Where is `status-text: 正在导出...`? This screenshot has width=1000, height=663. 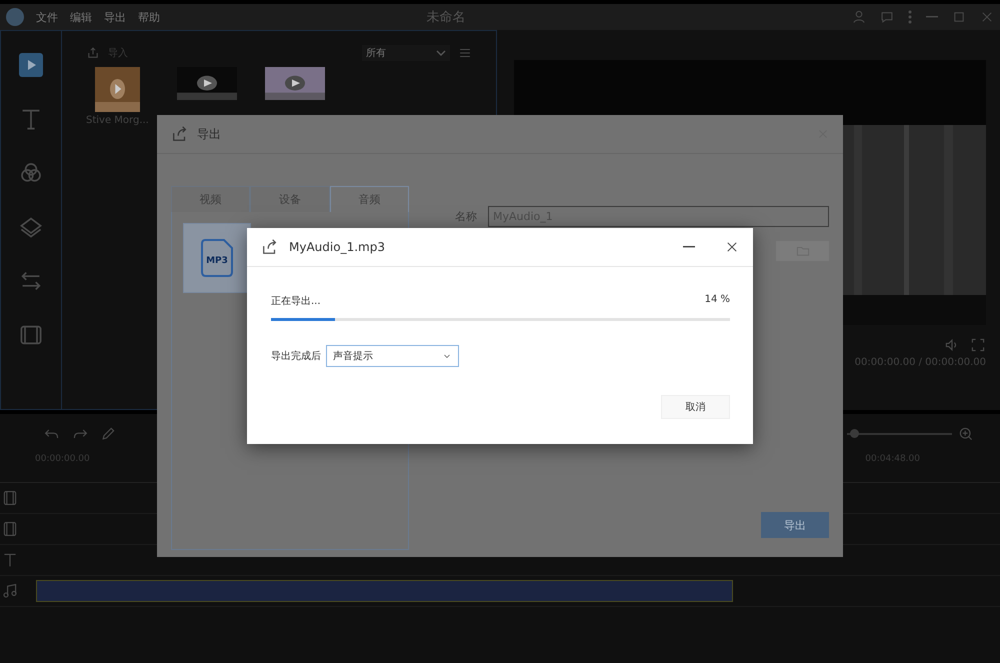
status-text: 正在导出... is located at coordinates (296, 301).